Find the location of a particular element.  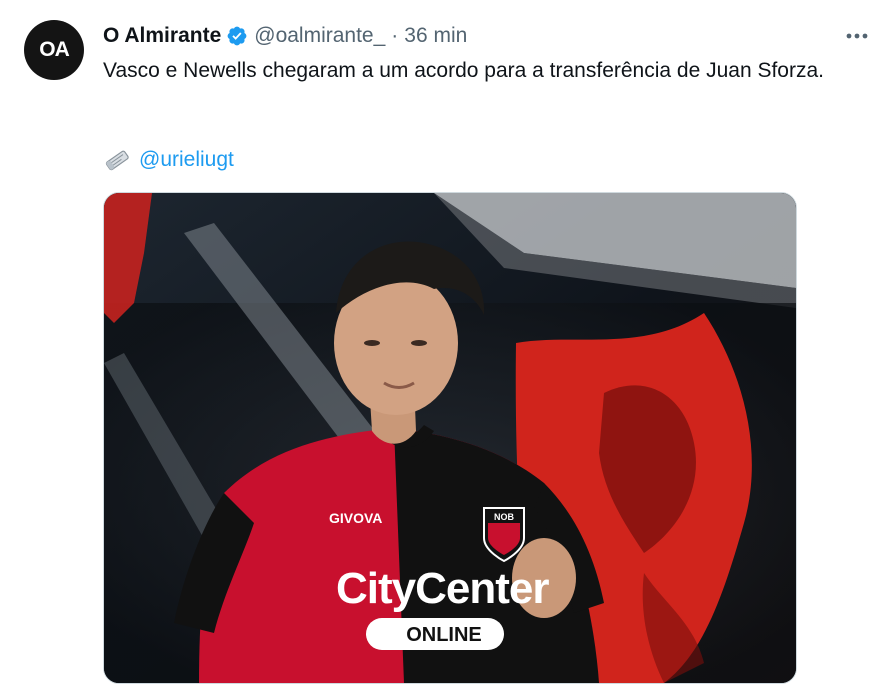

badge-text: NOB is located at coordinates (504, 517).